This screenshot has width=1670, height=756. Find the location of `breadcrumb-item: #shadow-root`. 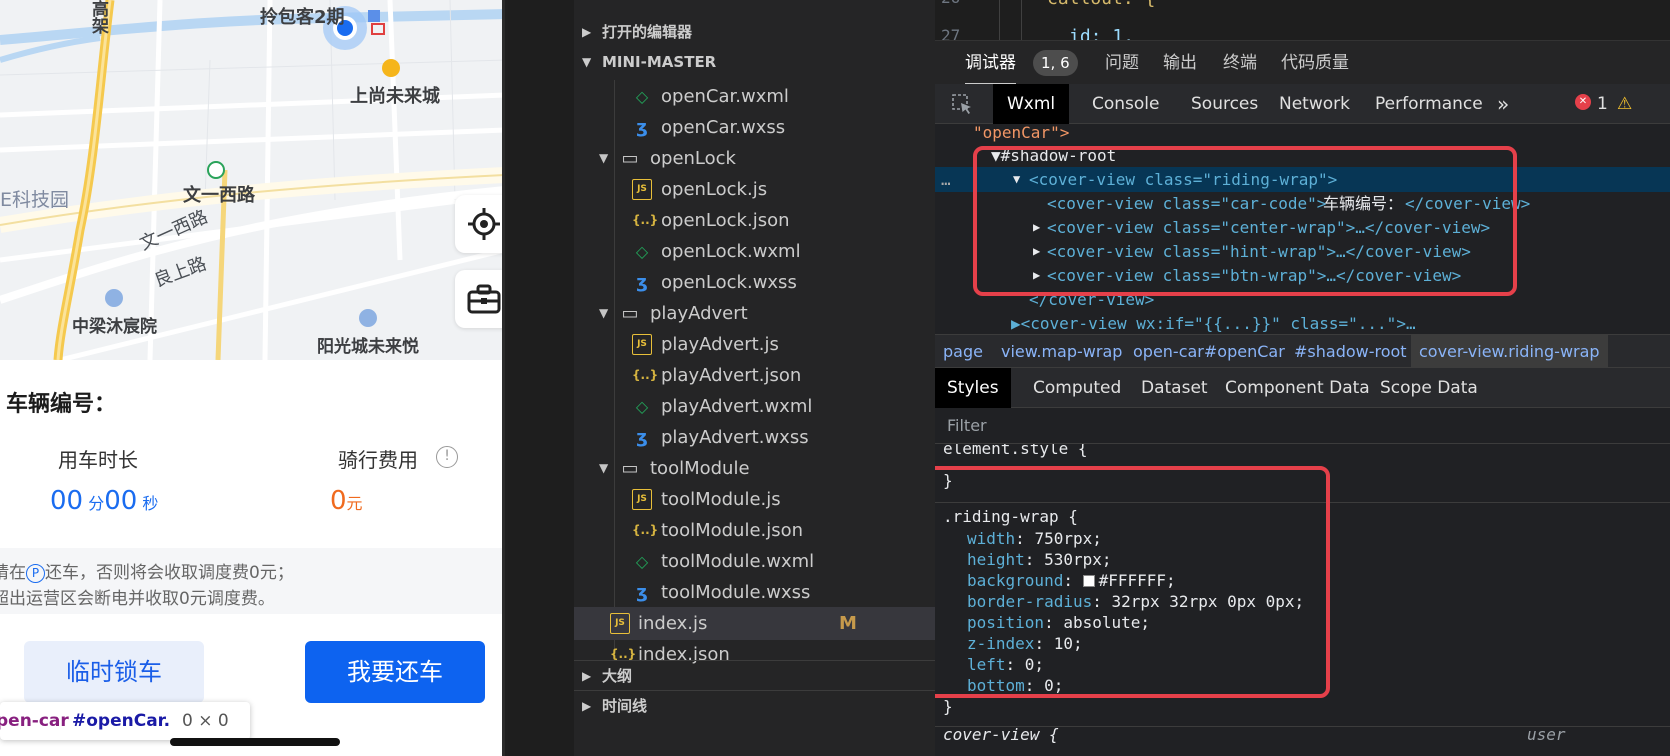

breadcrumb-item: #shadow-root is located at coordinates (1350, 352).